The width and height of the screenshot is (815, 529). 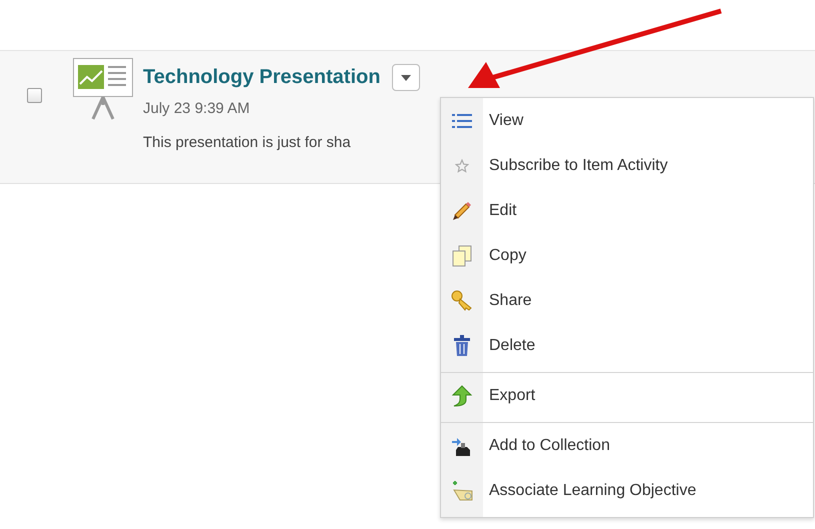 I want to click on menu-item: Share, so click(x=627, y=300).